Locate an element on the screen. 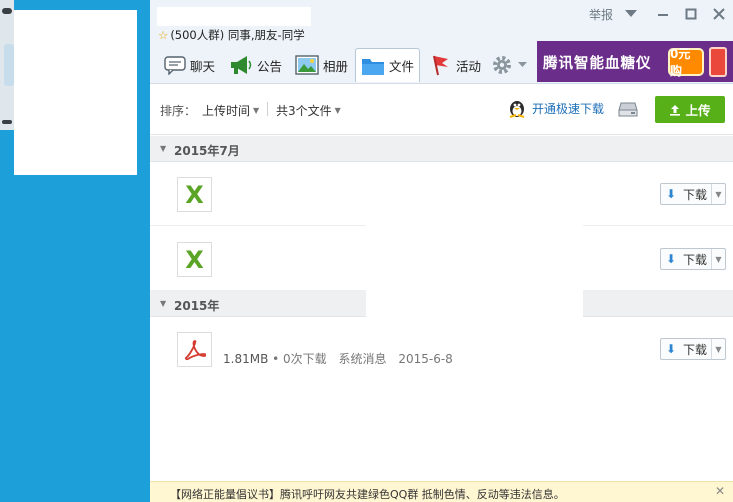 Image resolution: width=733 pixels, height=502 pixels. group-info: ☆ (500人群) 同事,朋友-同学 is located at coordinates (231, 35).